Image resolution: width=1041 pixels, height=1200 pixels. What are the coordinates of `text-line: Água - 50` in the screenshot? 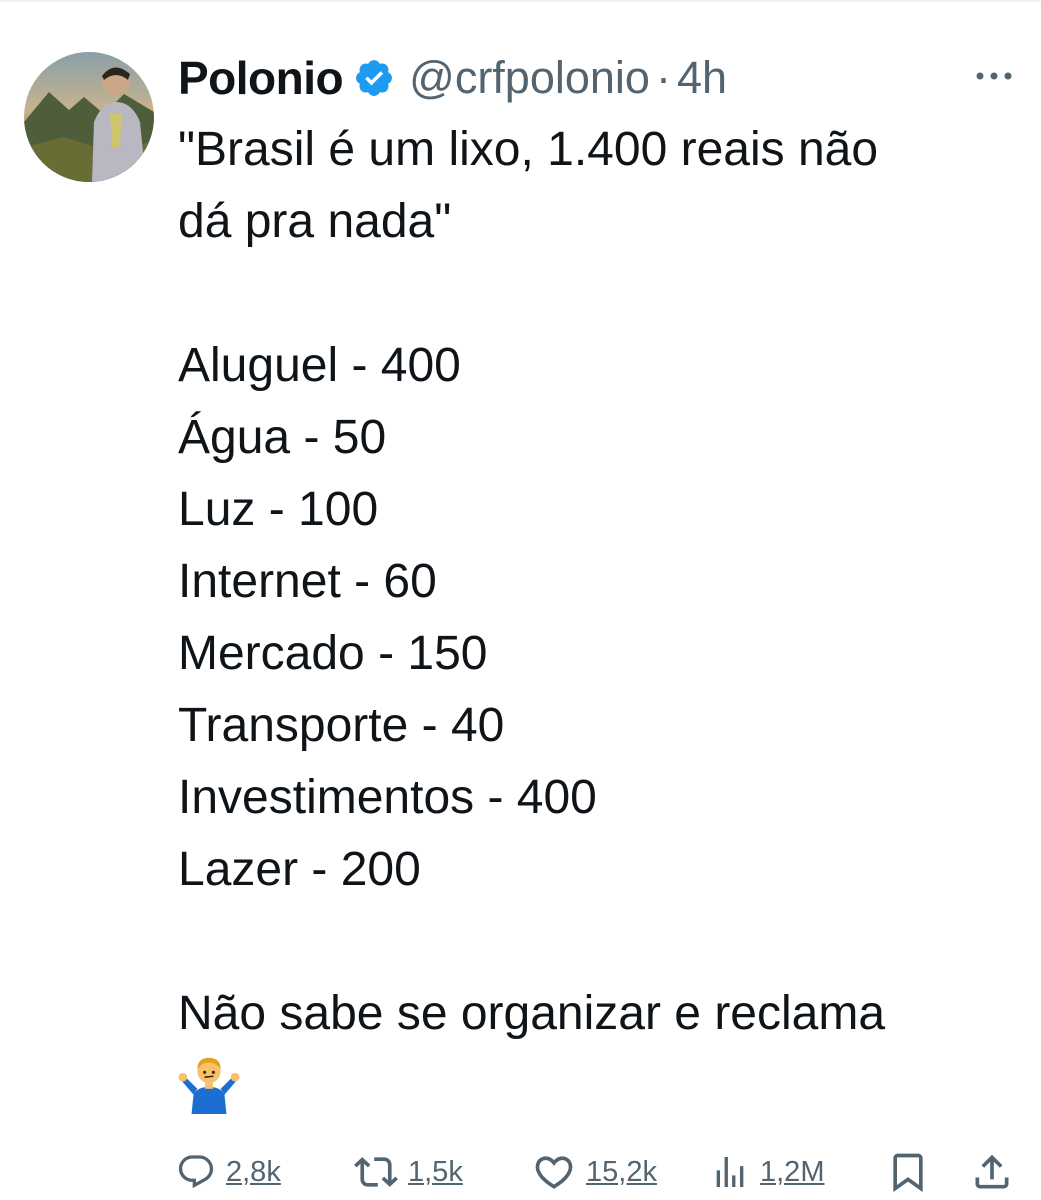 It's located at (282, 437).